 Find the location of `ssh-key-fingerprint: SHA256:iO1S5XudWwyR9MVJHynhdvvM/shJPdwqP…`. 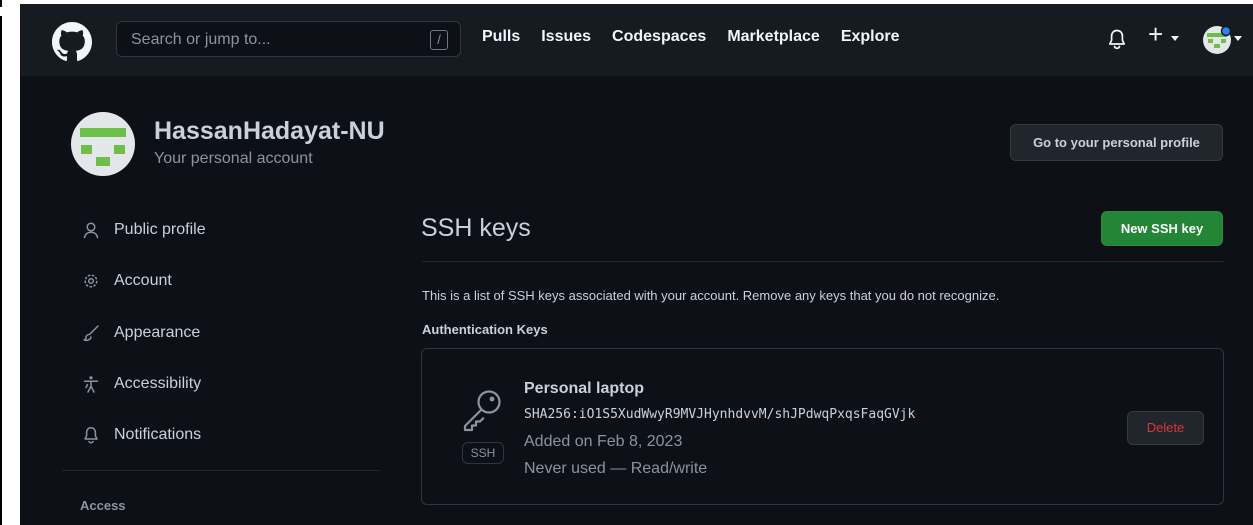

ssh-key-fingerprint: SHA256:iO1S5XudWwyR9MVJHynhdvvM/shJPdwqP… is located at coordinates (720, 414).